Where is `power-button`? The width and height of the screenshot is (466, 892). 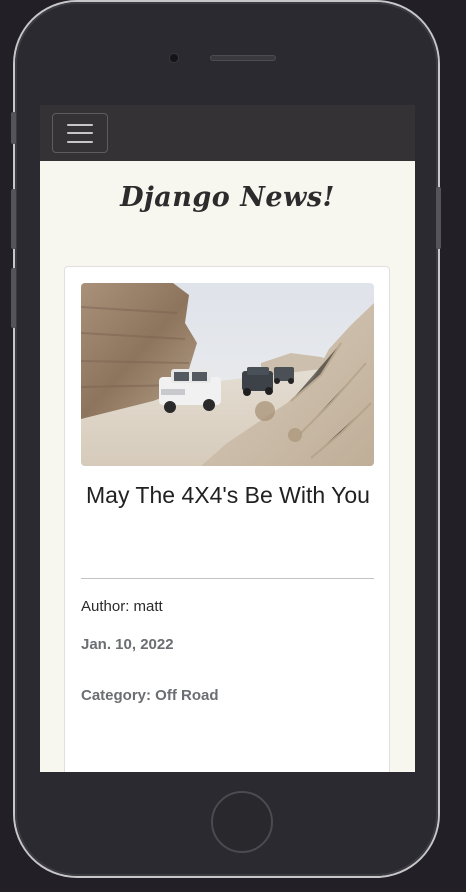 power-button is located at coordinates (438, 218).